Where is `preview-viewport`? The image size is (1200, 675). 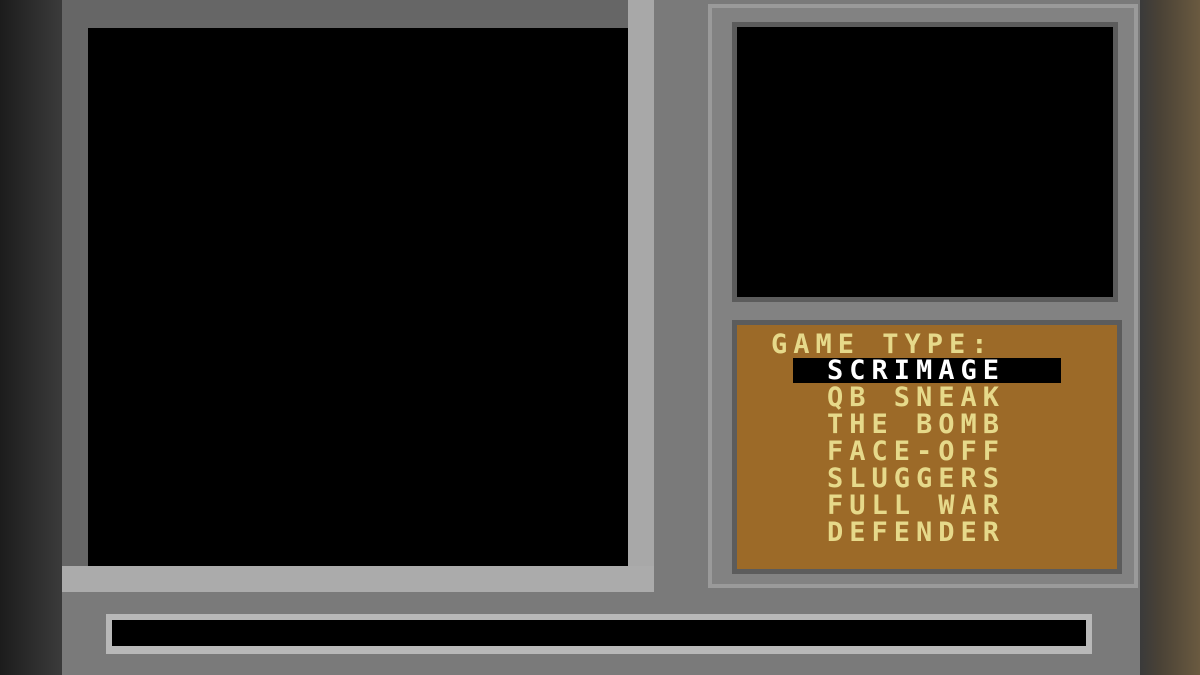
preview-viewport is located at coordinates (925, 162).